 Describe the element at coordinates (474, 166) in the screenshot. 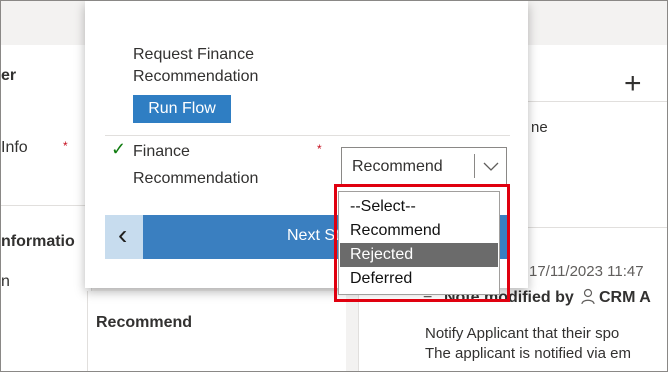

I see `select-separator` at that location.